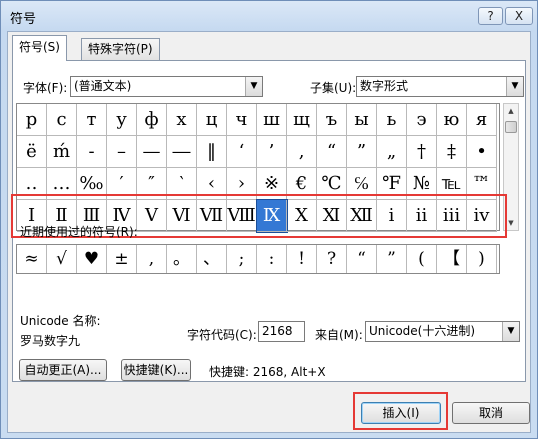  What do you see at coordinates (440, 86) in the screenshot?
I see `subset-dropdown: 数字形式 ▼` at bounding box center [440, 86].